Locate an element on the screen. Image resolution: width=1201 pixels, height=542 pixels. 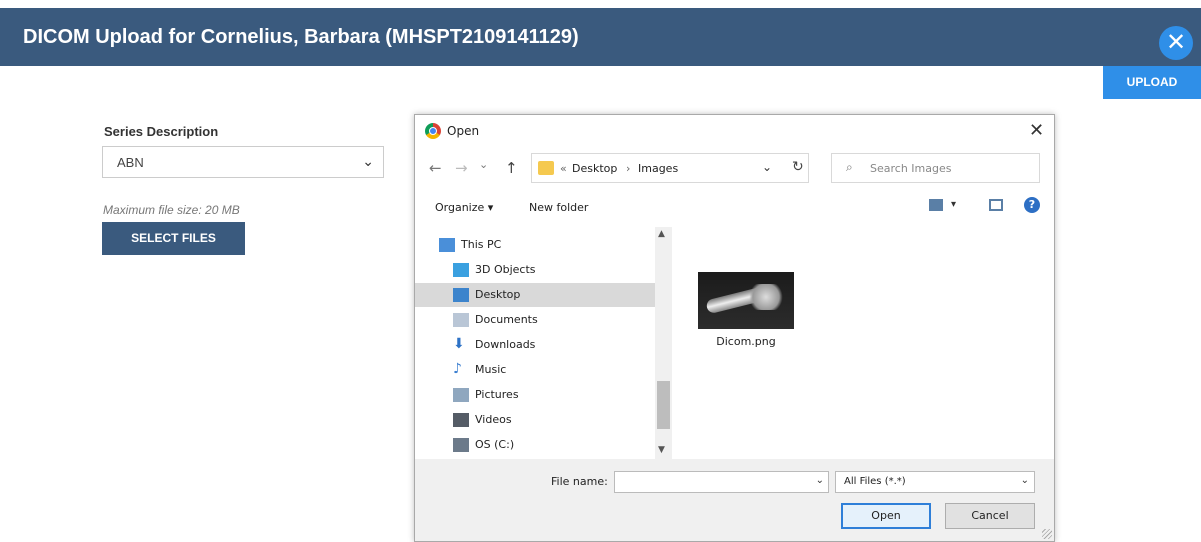
tree-item-label: OS (C:) is located at coordinates (495, 444).